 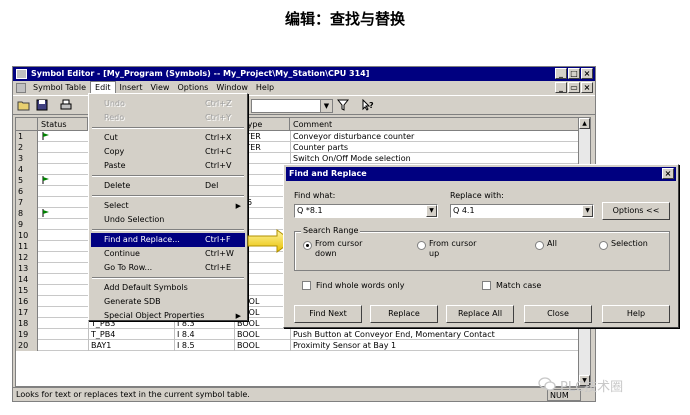 I want to click on options-button: Options <<, so click(x=636, y=211).